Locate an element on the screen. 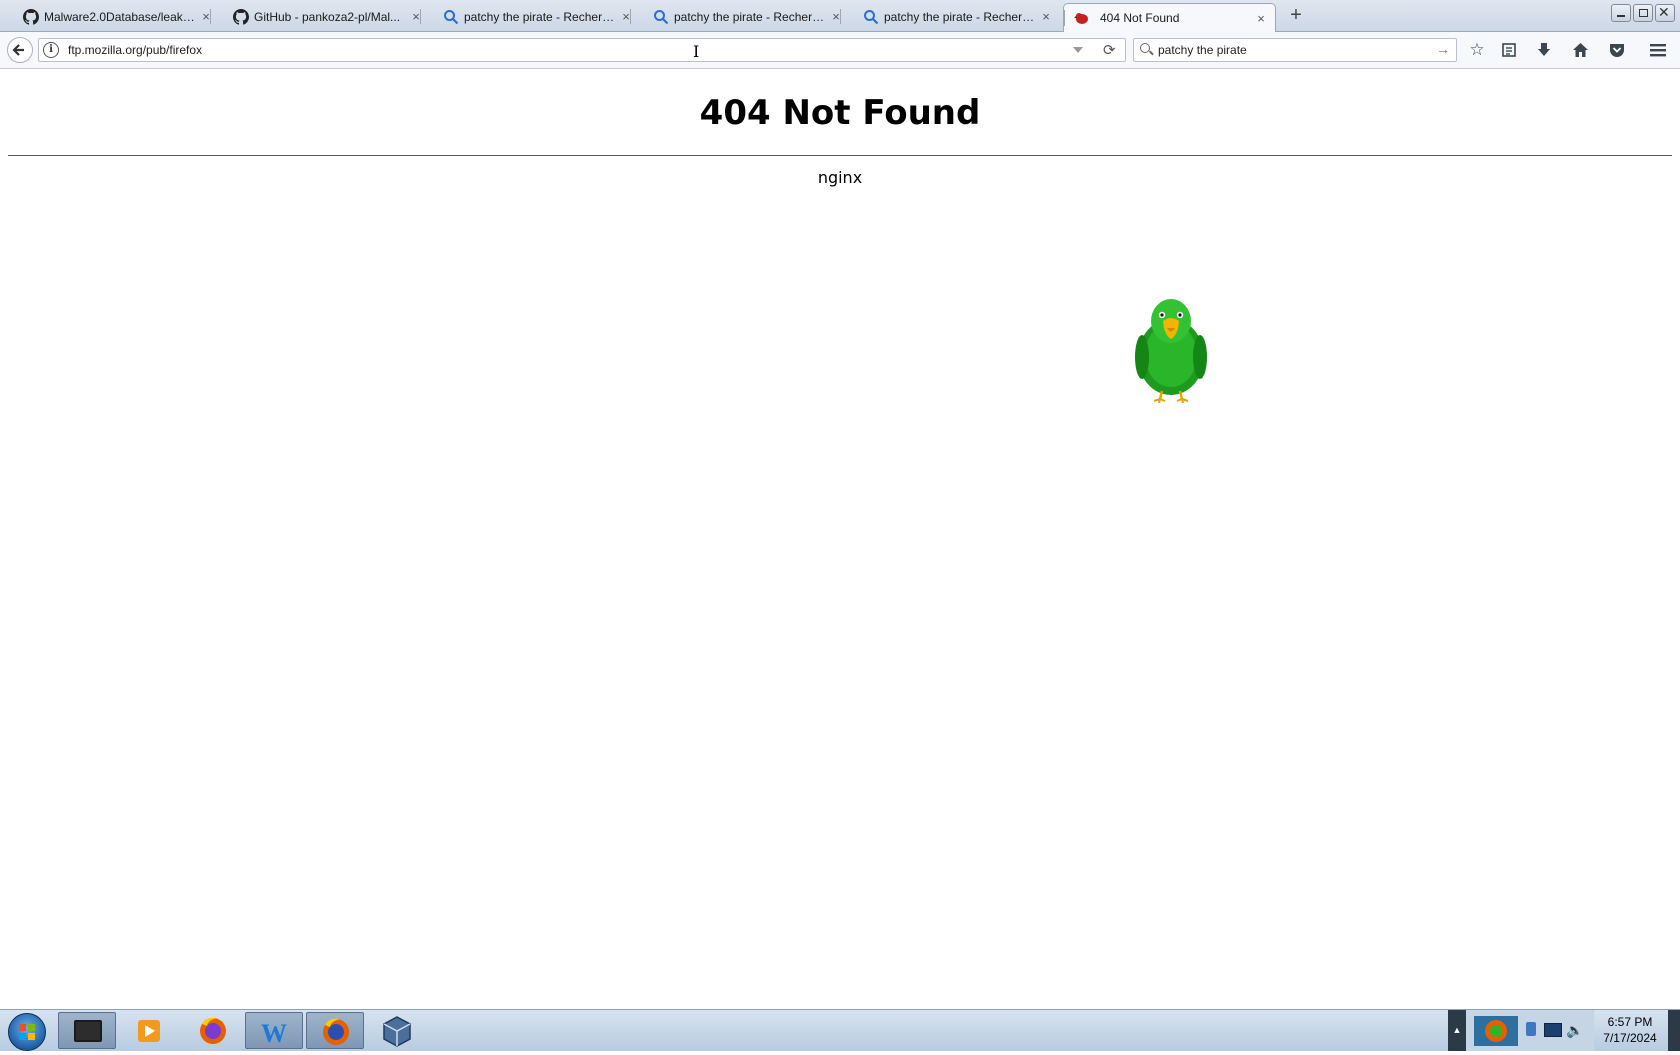  taskbar-virtualbox is located at coordinates (397, 1030).